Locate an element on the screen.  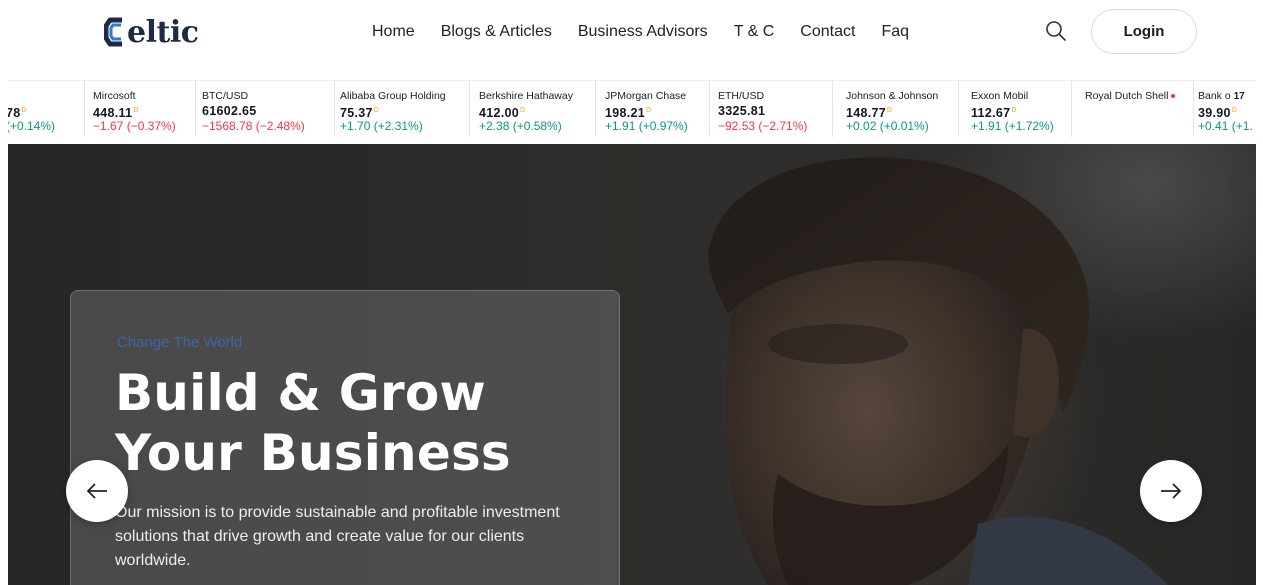
logo: eltic is located at coordinates (151, 32).